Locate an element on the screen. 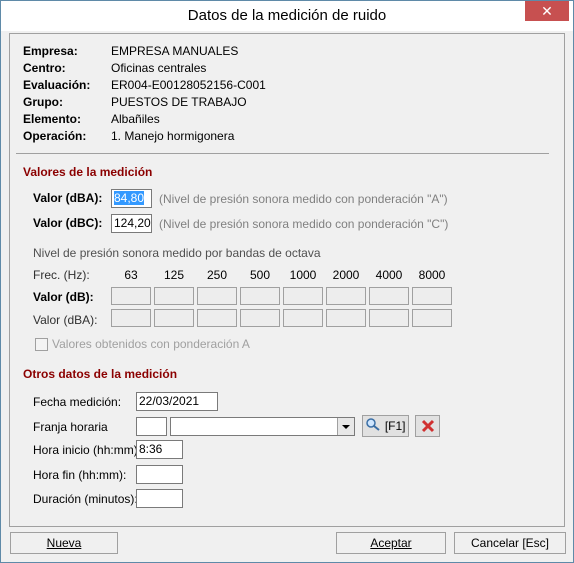 The height and width of the screenshot is (563, 574). freq-header: 8000 is located at coordinates (432, 275).